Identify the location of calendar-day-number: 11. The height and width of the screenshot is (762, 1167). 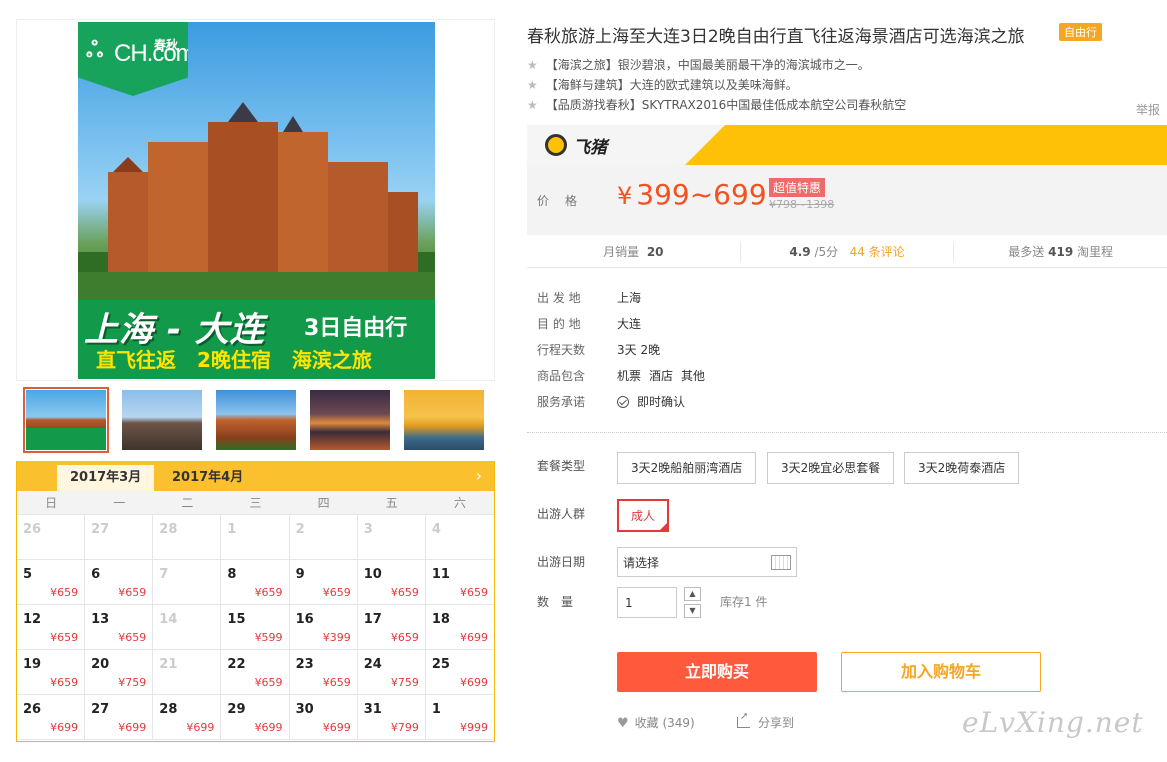
(440, 574).